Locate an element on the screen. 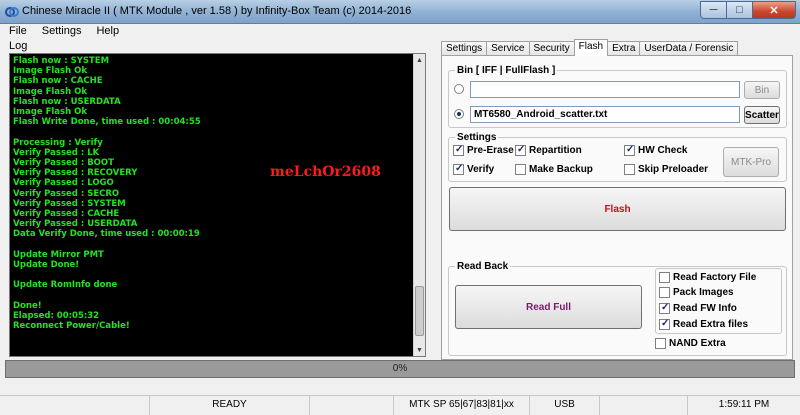 The height and width of the screenshot is (415, 800). bin-group-title: Bin [ IFF | FullFlash ] is located at coordinates (506, 70).